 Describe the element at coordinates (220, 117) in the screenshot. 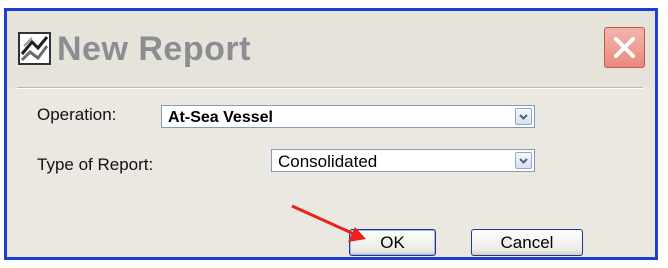

I see `operation-select-value: At-Sea Vessel` at that location.